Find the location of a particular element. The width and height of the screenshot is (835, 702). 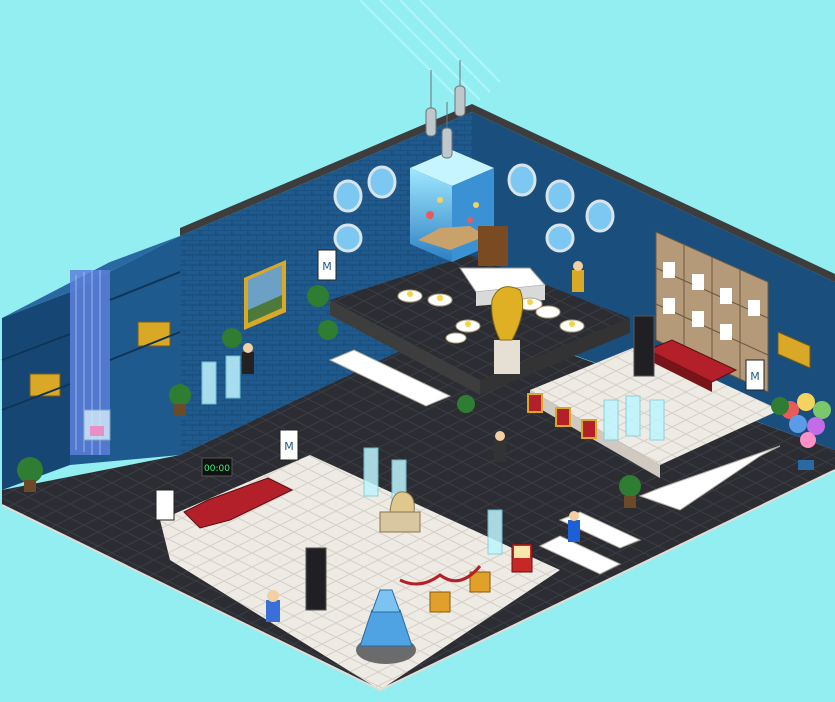

popcorn-machine is located at coordinates (522, 558).